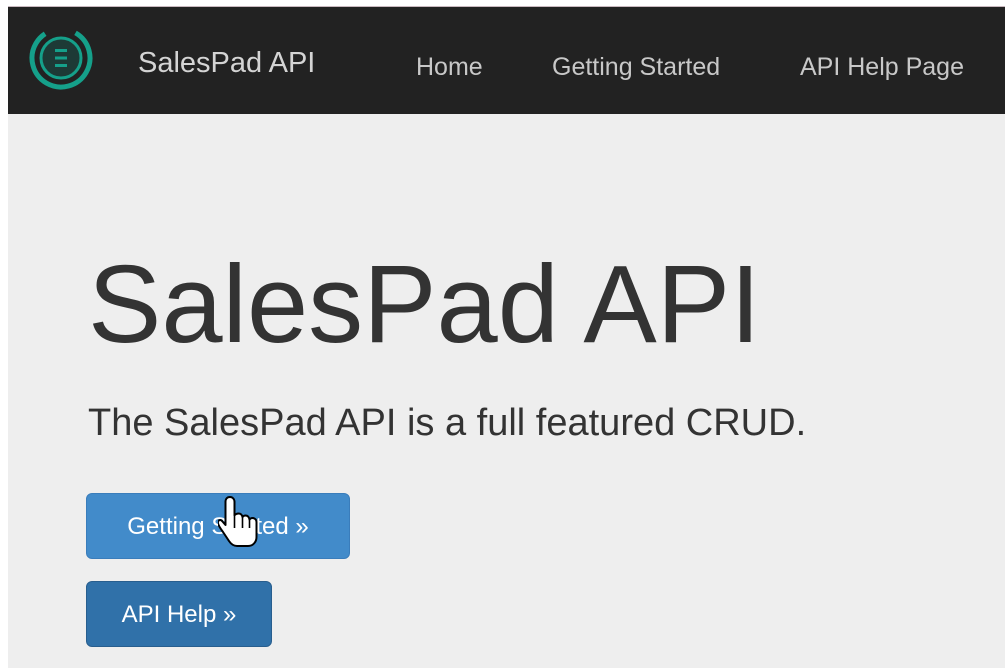 Image resolution: width=1005 pixels, height=668 pixels. What do you see at coordinates (882, 67) in the screenshot?
I see `nav-link-api-help-page: API Help Page` at bounding box center [882, 67].